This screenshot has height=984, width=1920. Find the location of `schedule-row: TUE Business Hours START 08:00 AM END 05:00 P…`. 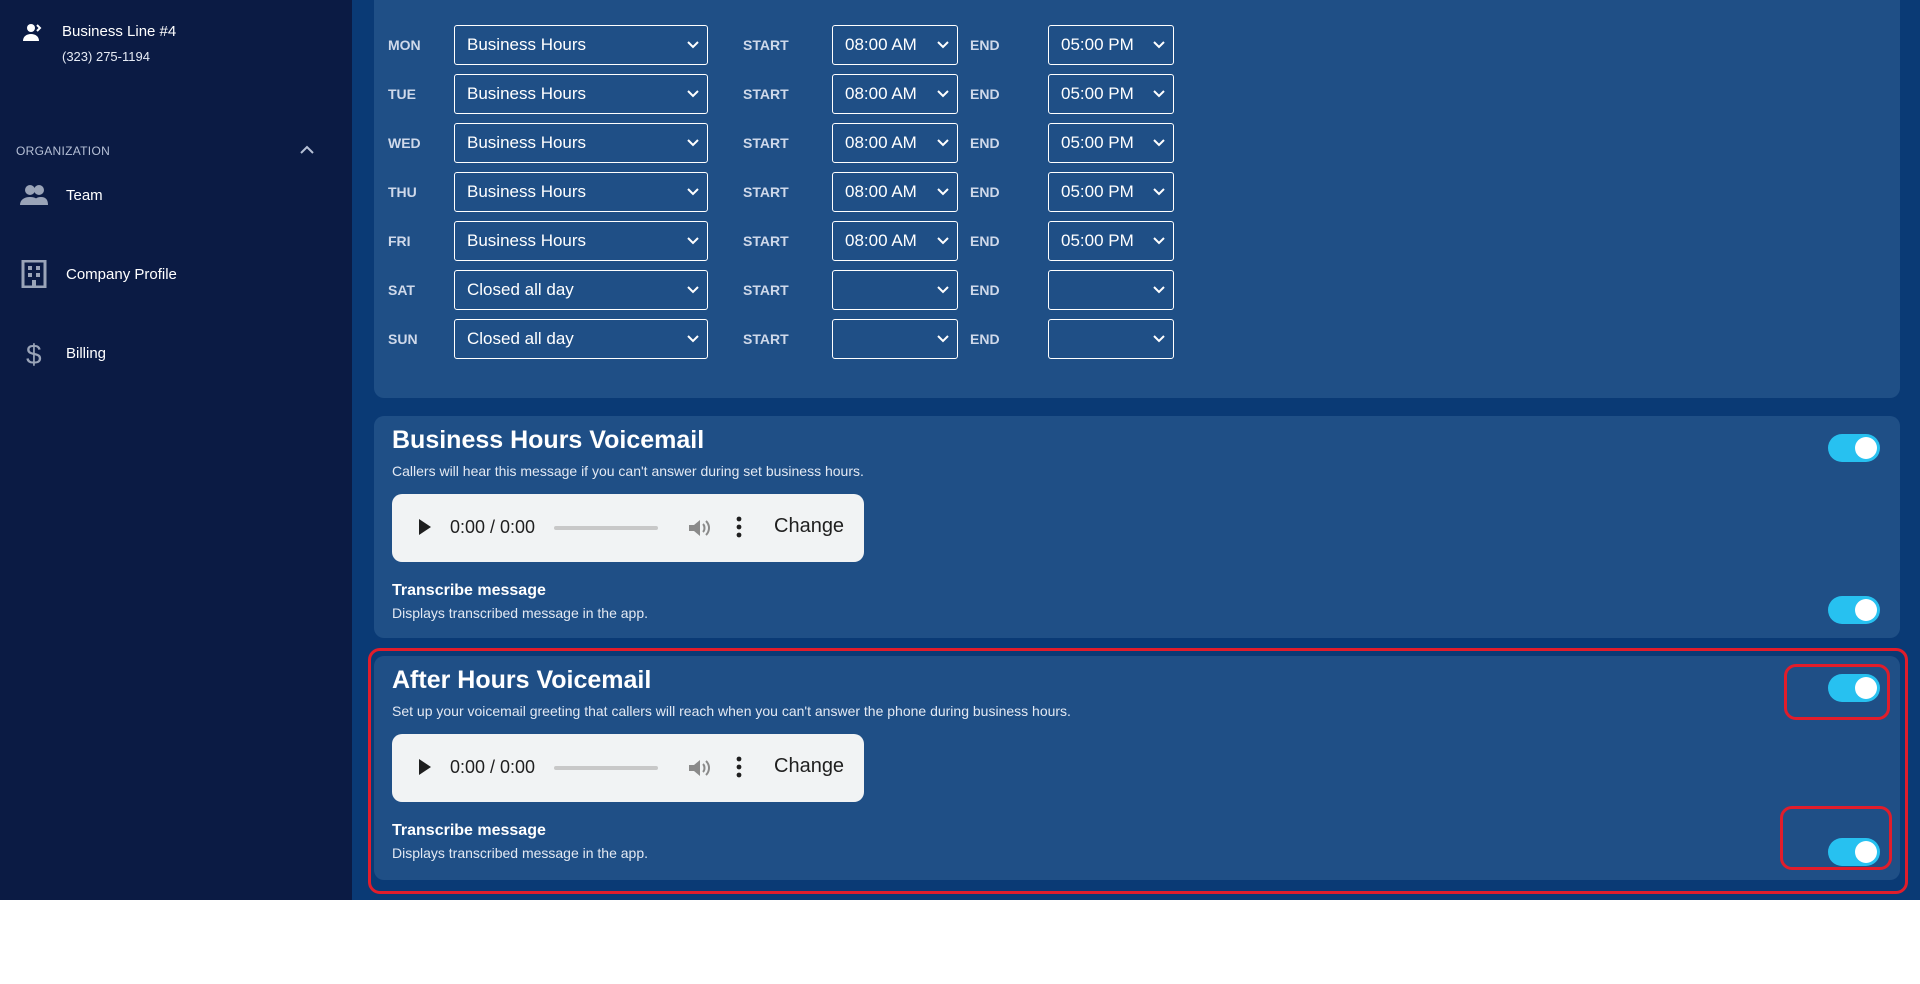

schedule-row: TUE Business Hours START 08:00 AM END 05:00 P… is located at coordinates (1137, 94).